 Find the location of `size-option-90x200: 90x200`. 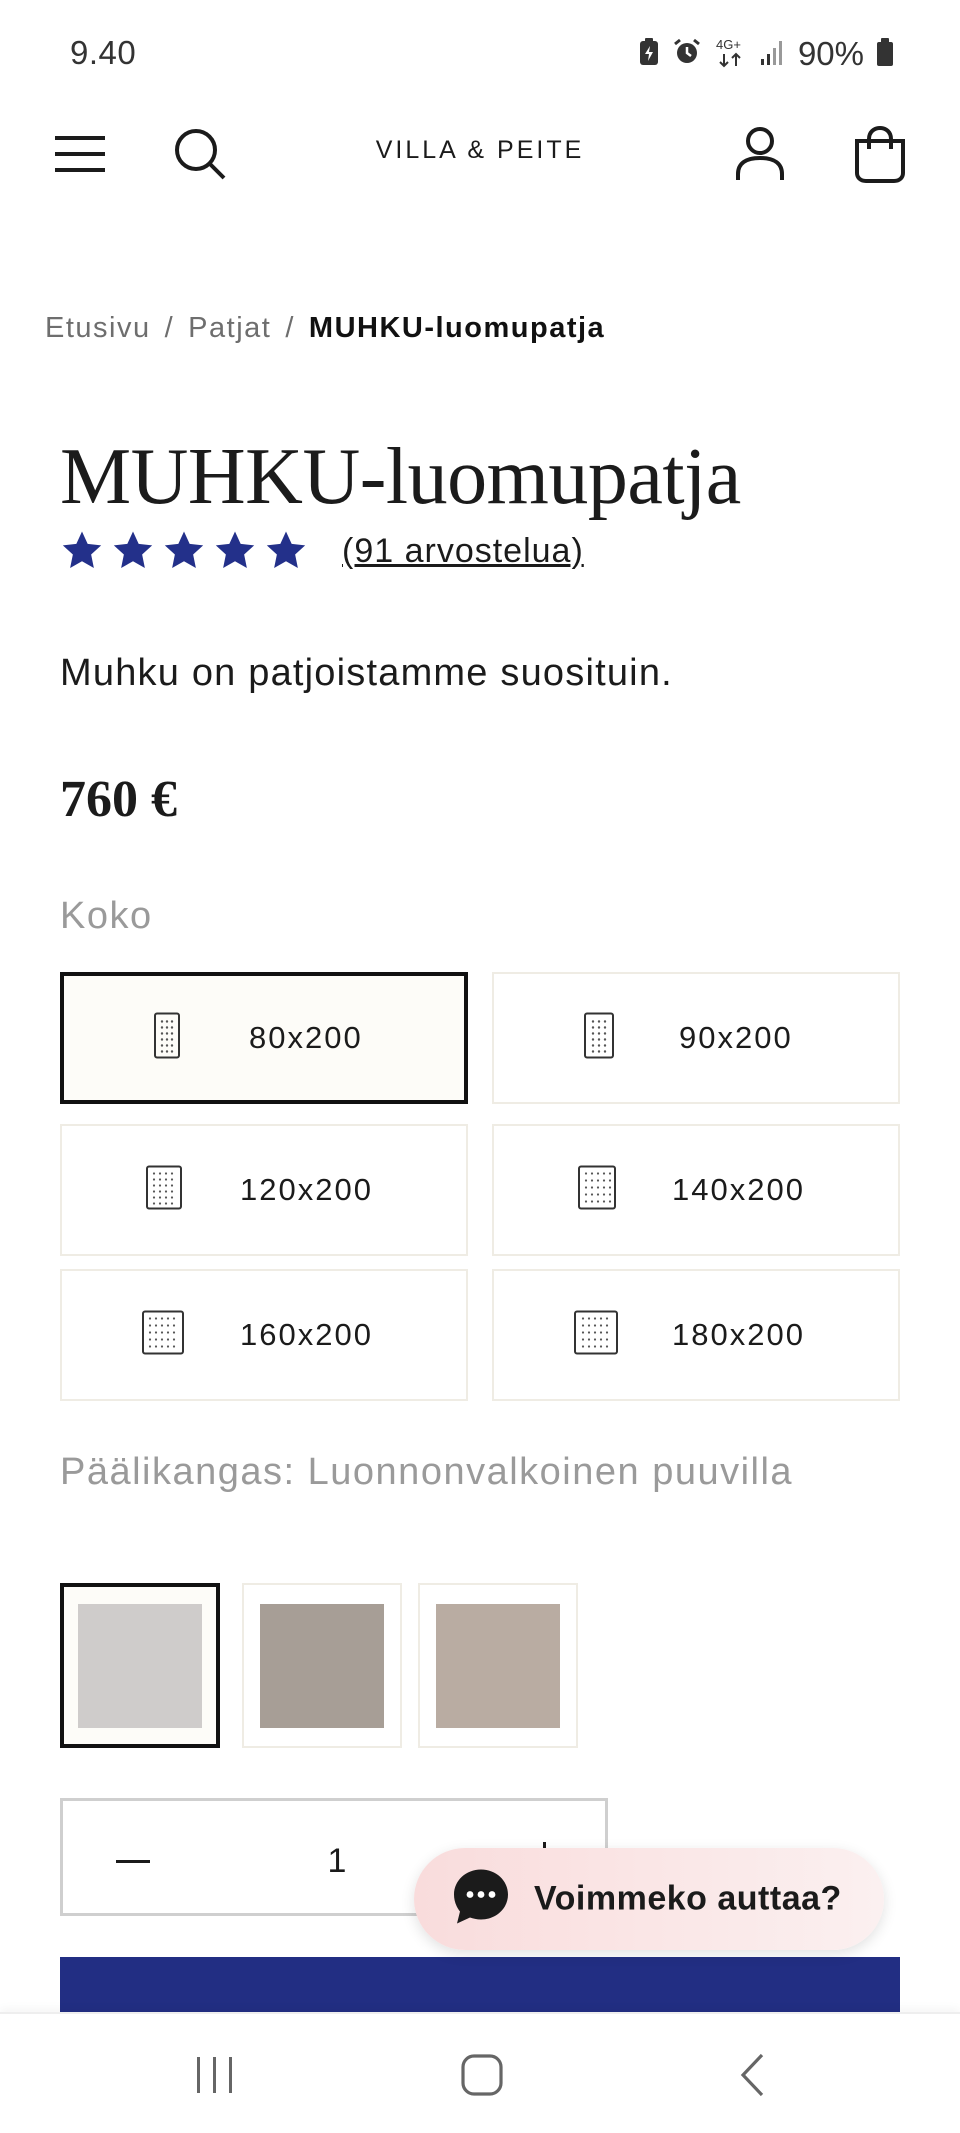

size-option-90x200: 90x200 is located at coordinates (696, 1038).